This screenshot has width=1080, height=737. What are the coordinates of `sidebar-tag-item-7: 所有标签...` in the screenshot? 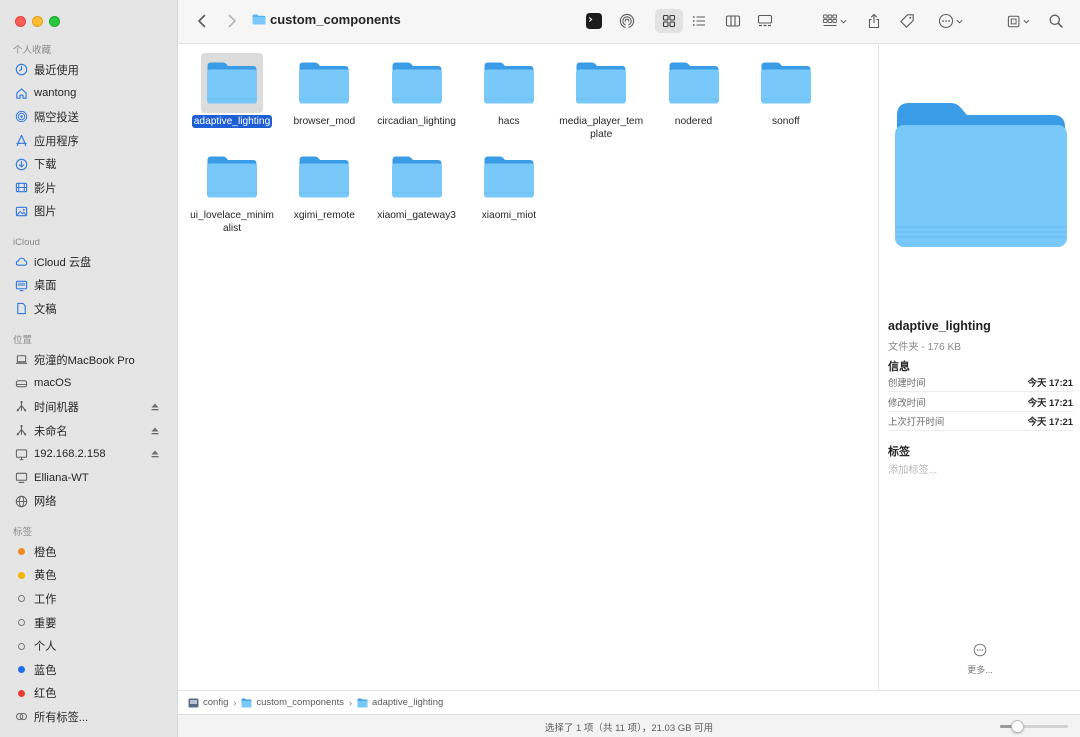 It's located at (89, 717).